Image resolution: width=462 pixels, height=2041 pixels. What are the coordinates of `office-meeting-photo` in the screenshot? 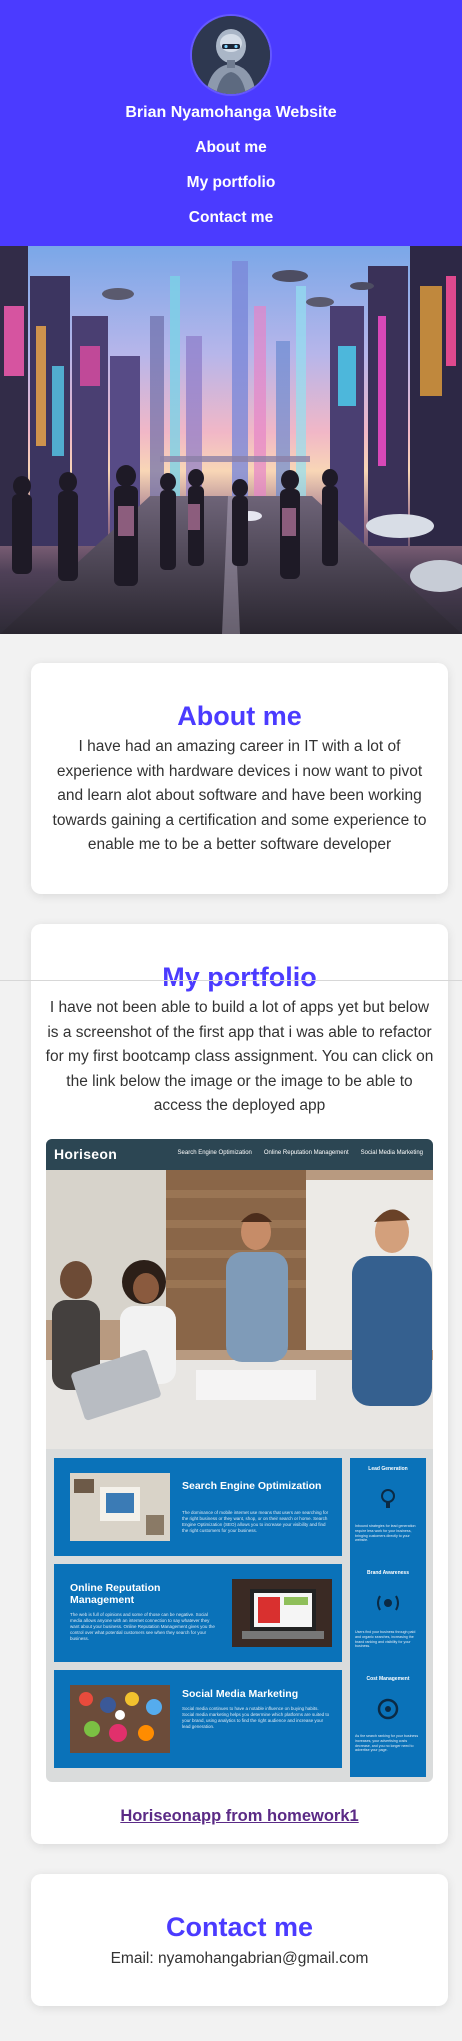 It's located at (239, 1309).